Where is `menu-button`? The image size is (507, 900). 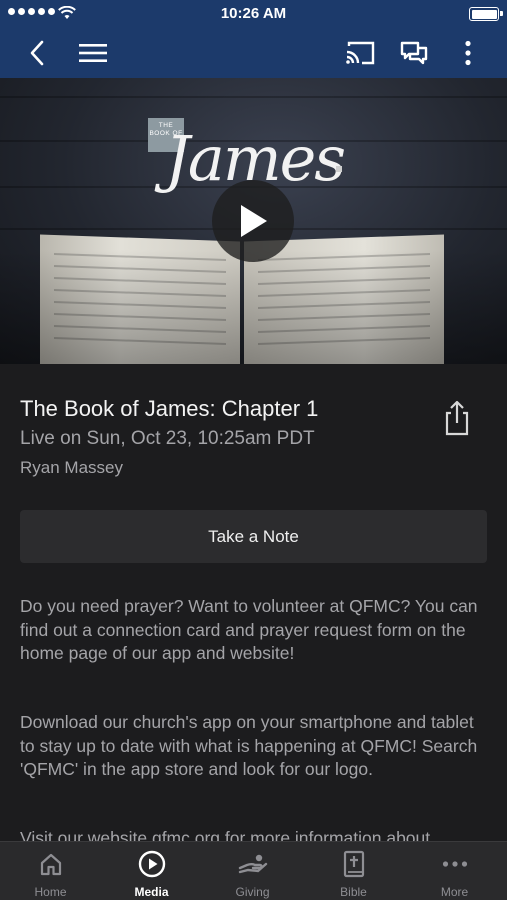 menu-button is located at coordinates (93, 53).